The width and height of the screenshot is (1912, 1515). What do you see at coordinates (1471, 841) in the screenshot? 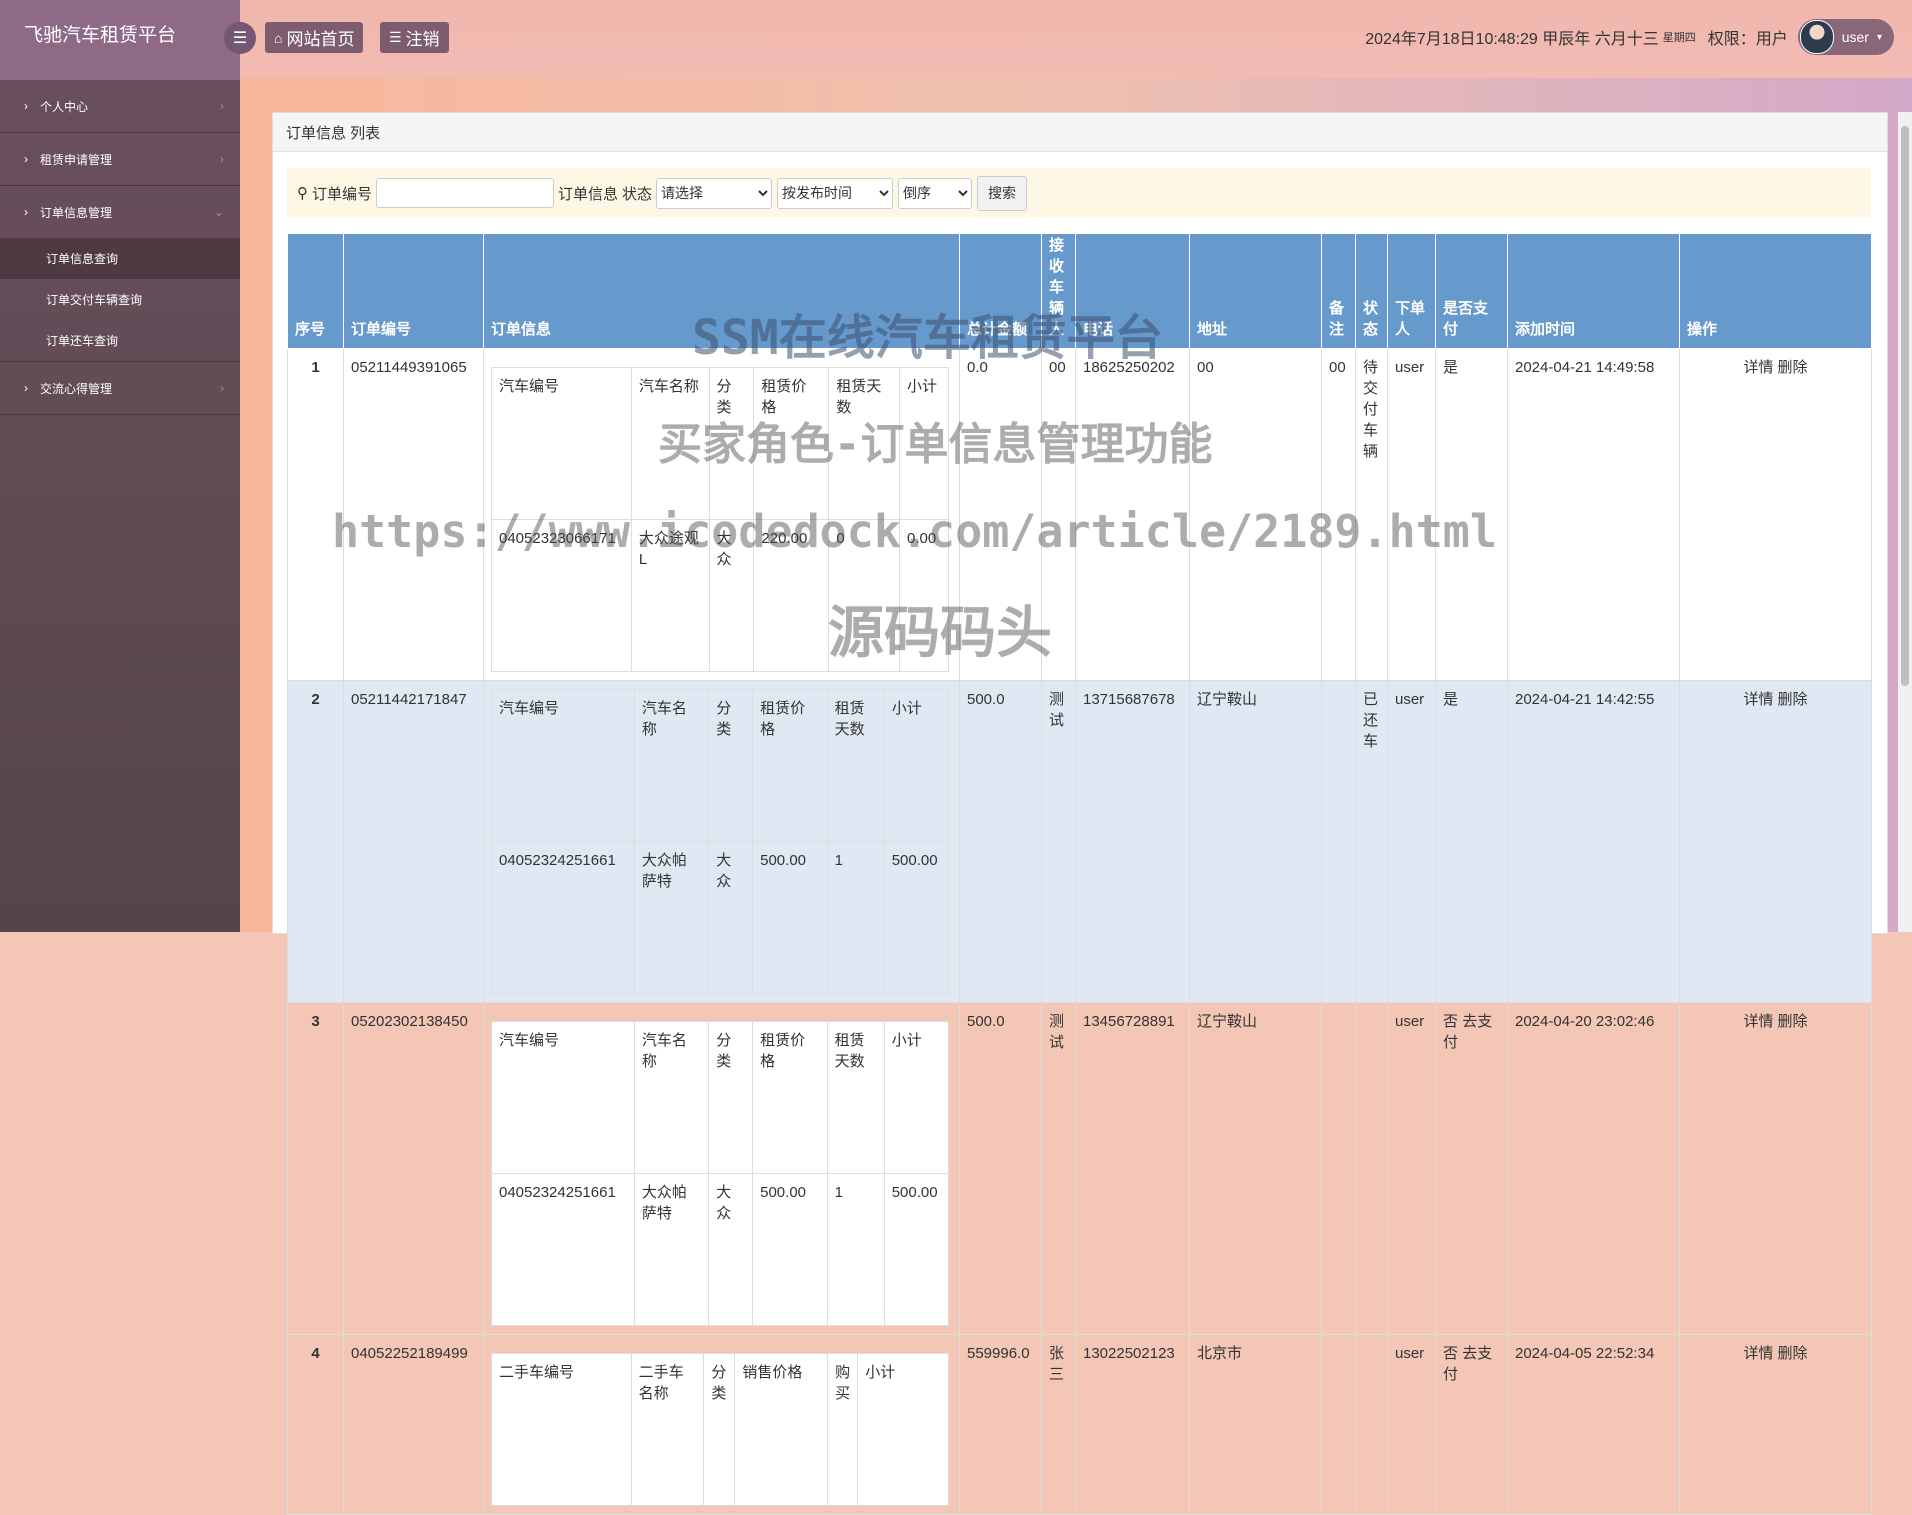
I see `cell-paid: 是` at bounding box center [1471, 841].